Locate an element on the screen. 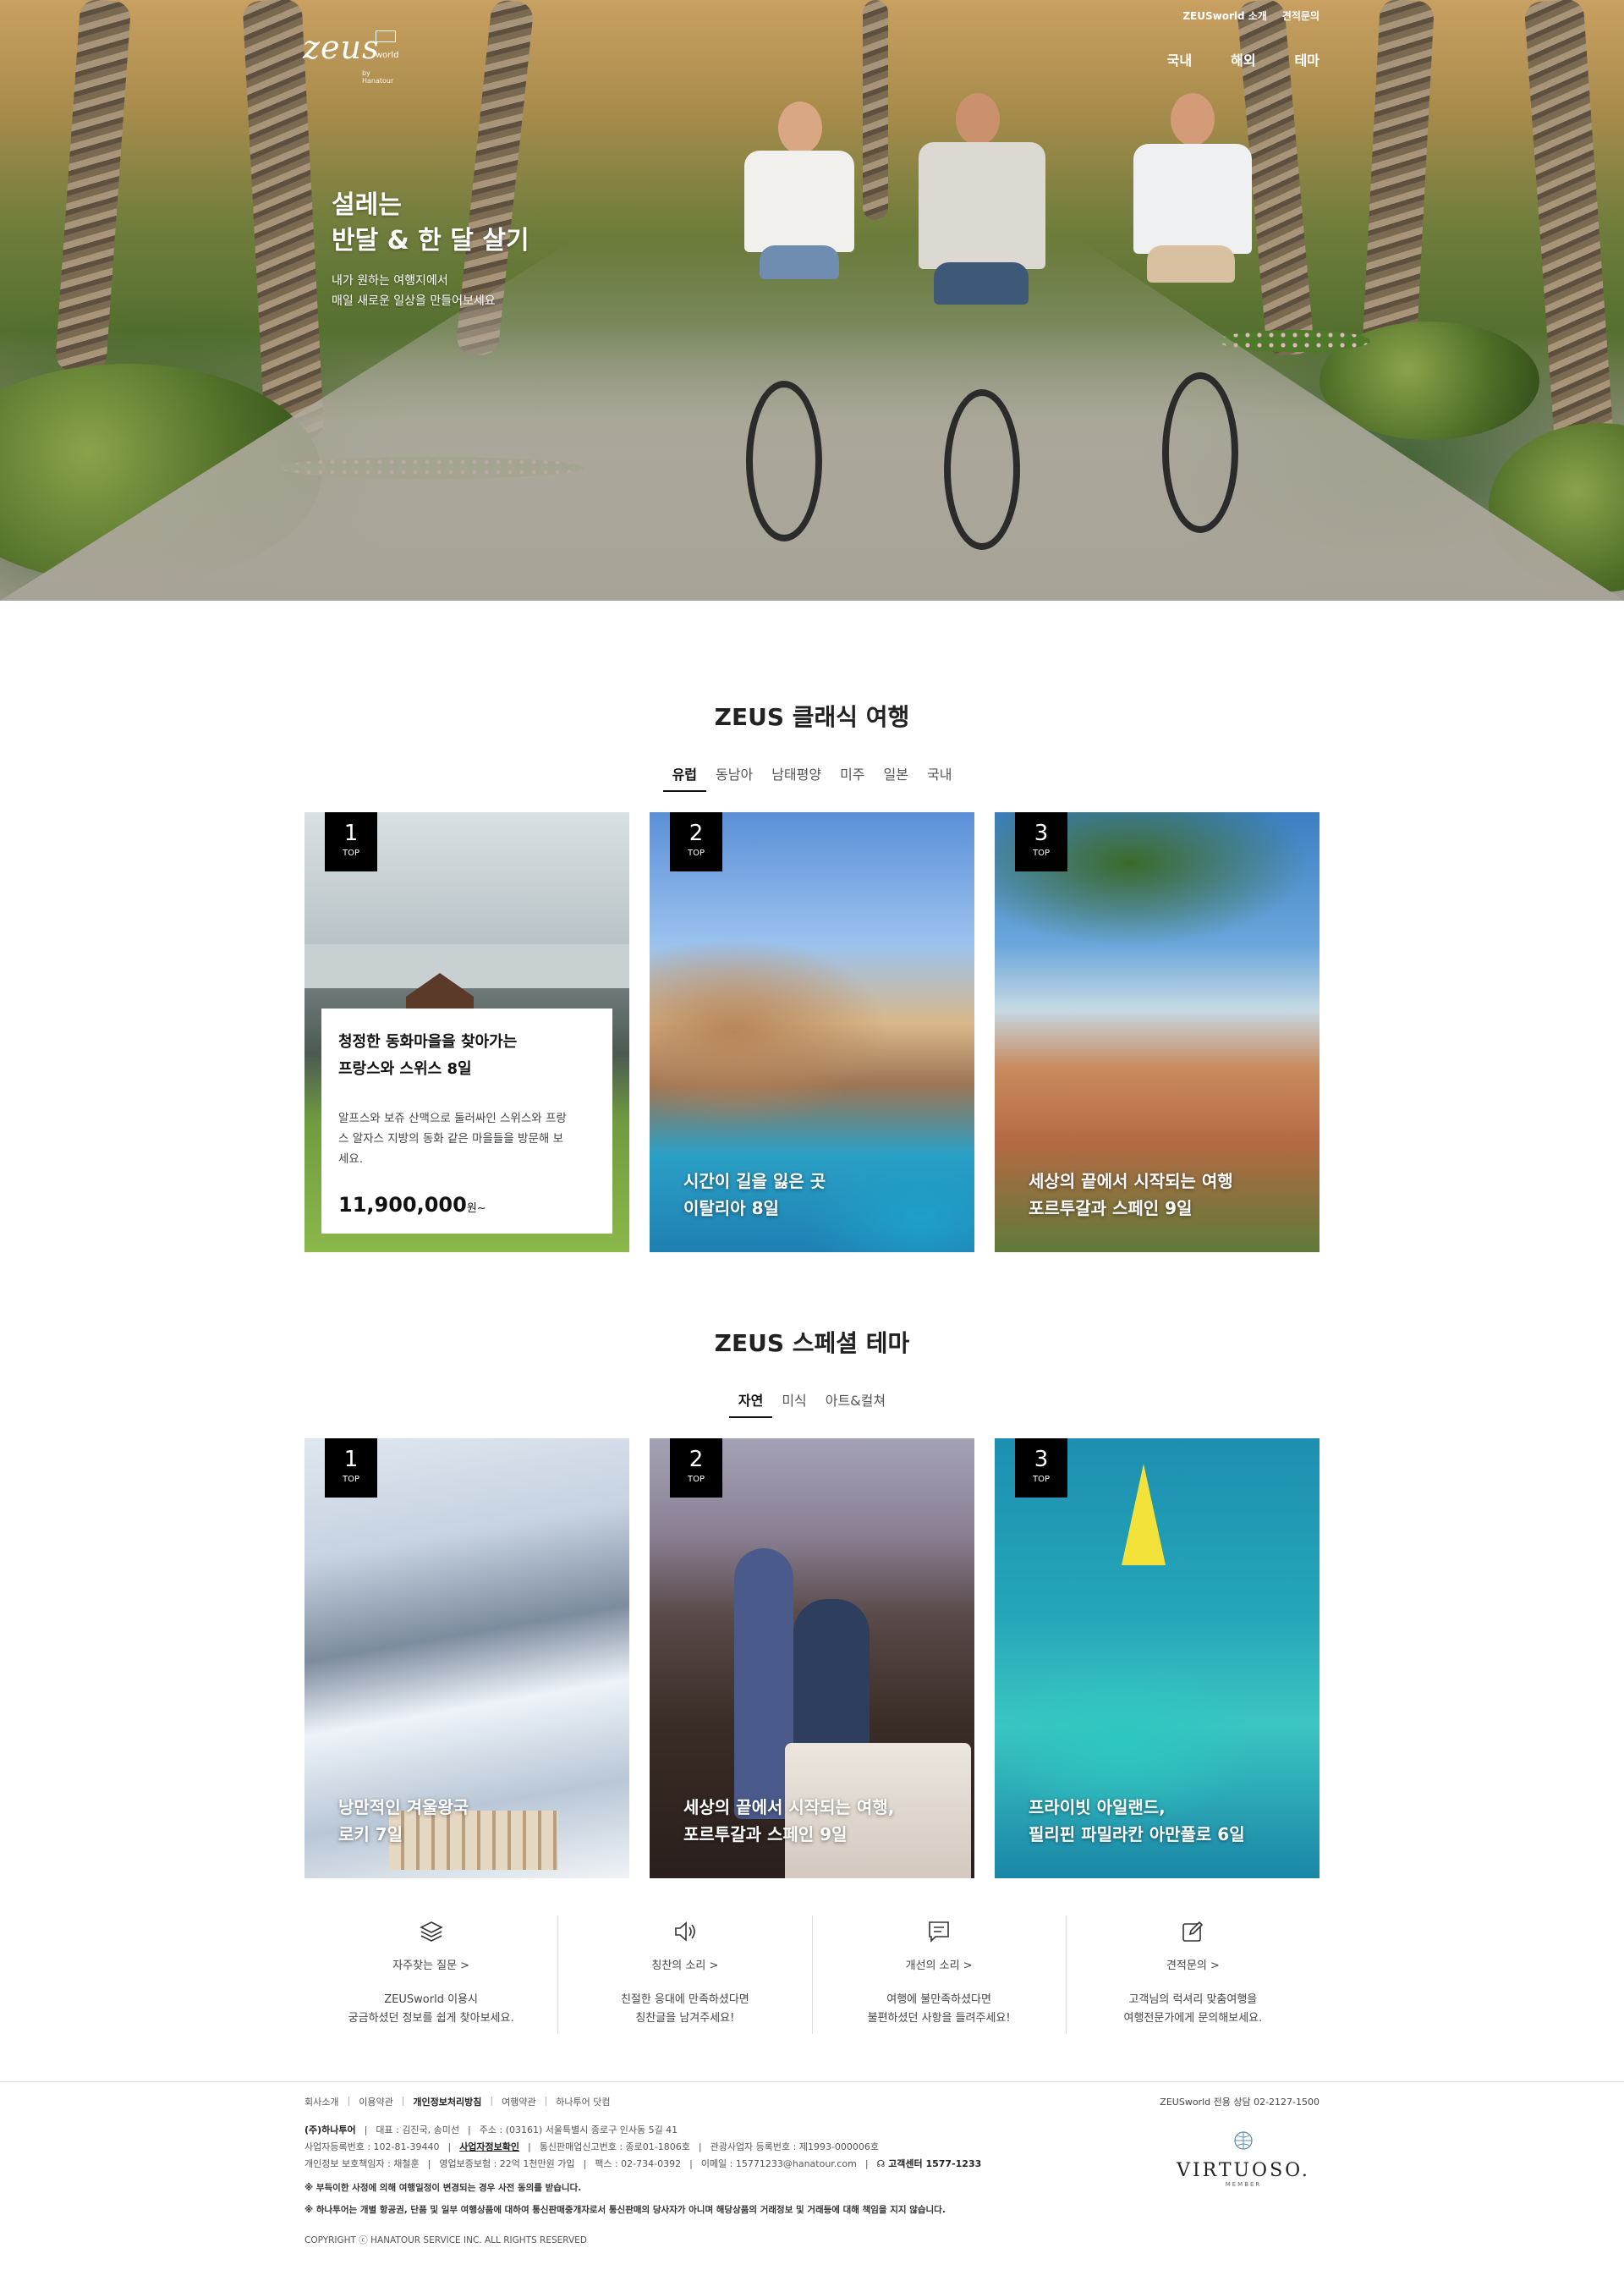 This screenshot has width=1624, height=2281. quote-link: 견적문의 > is located at coordinates (1194, 1964).